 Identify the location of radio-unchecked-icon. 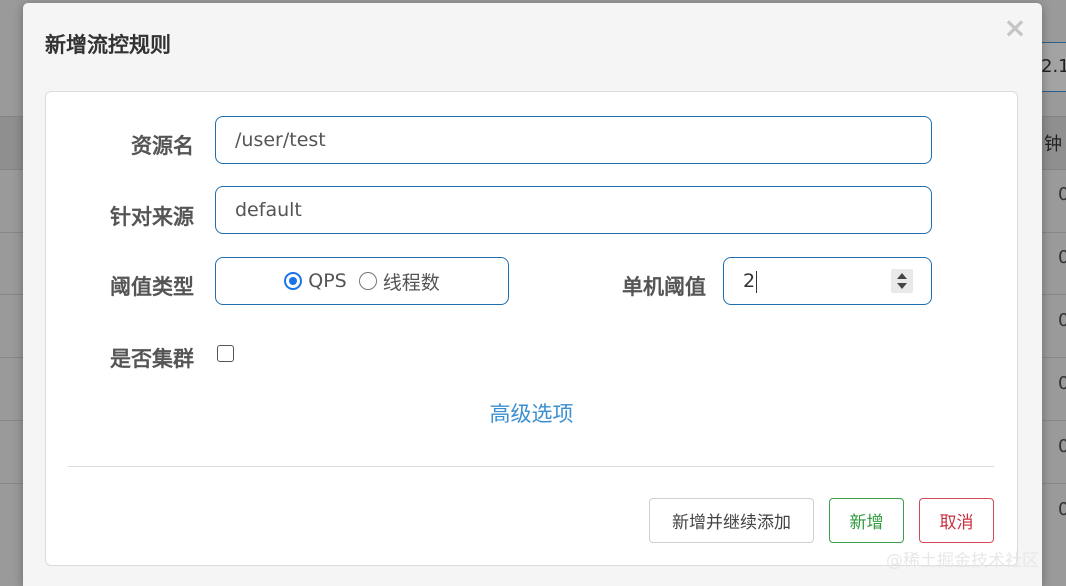
(367, 281).